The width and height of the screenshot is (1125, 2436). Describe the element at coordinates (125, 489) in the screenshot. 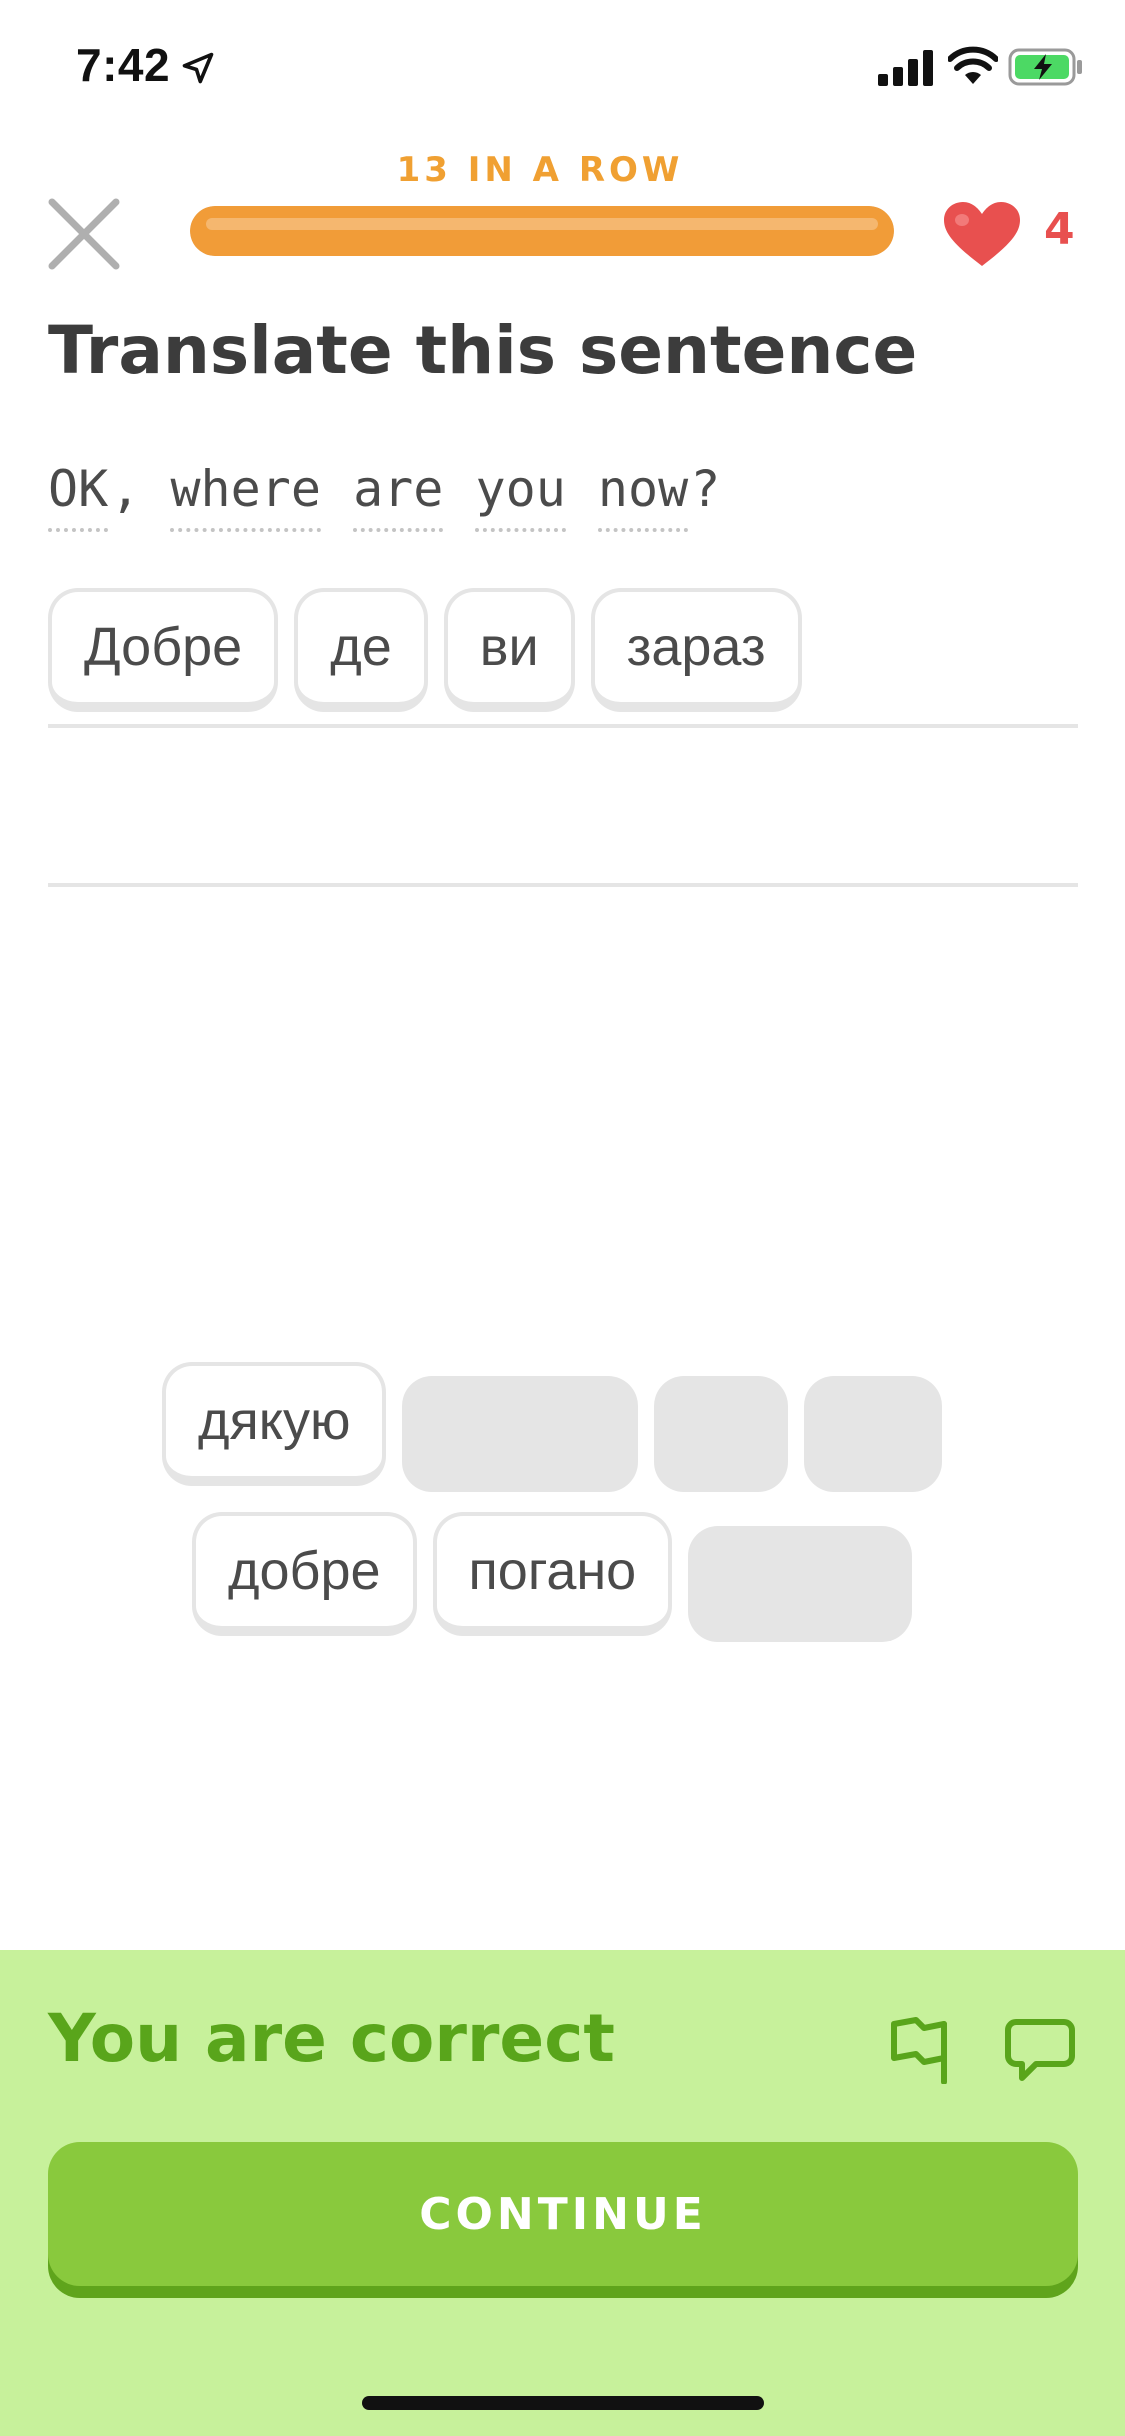

I see `punctuation: ,` at that location.